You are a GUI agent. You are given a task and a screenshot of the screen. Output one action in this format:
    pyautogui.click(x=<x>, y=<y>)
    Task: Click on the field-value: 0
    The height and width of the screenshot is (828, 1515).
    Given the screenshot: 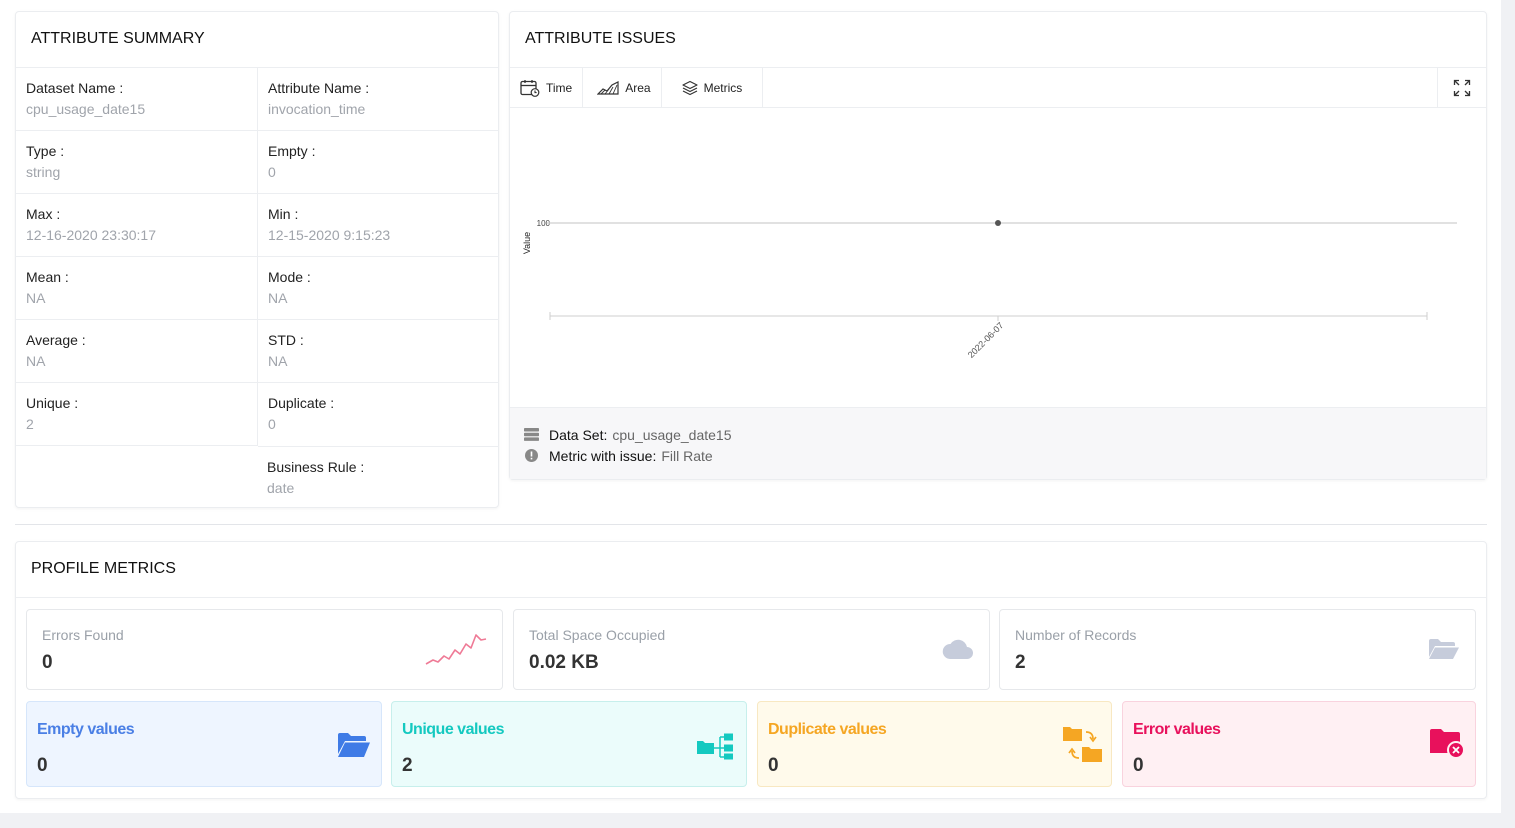 What is the action you would take?
    pyautogui.click(x=272, y=172)
    